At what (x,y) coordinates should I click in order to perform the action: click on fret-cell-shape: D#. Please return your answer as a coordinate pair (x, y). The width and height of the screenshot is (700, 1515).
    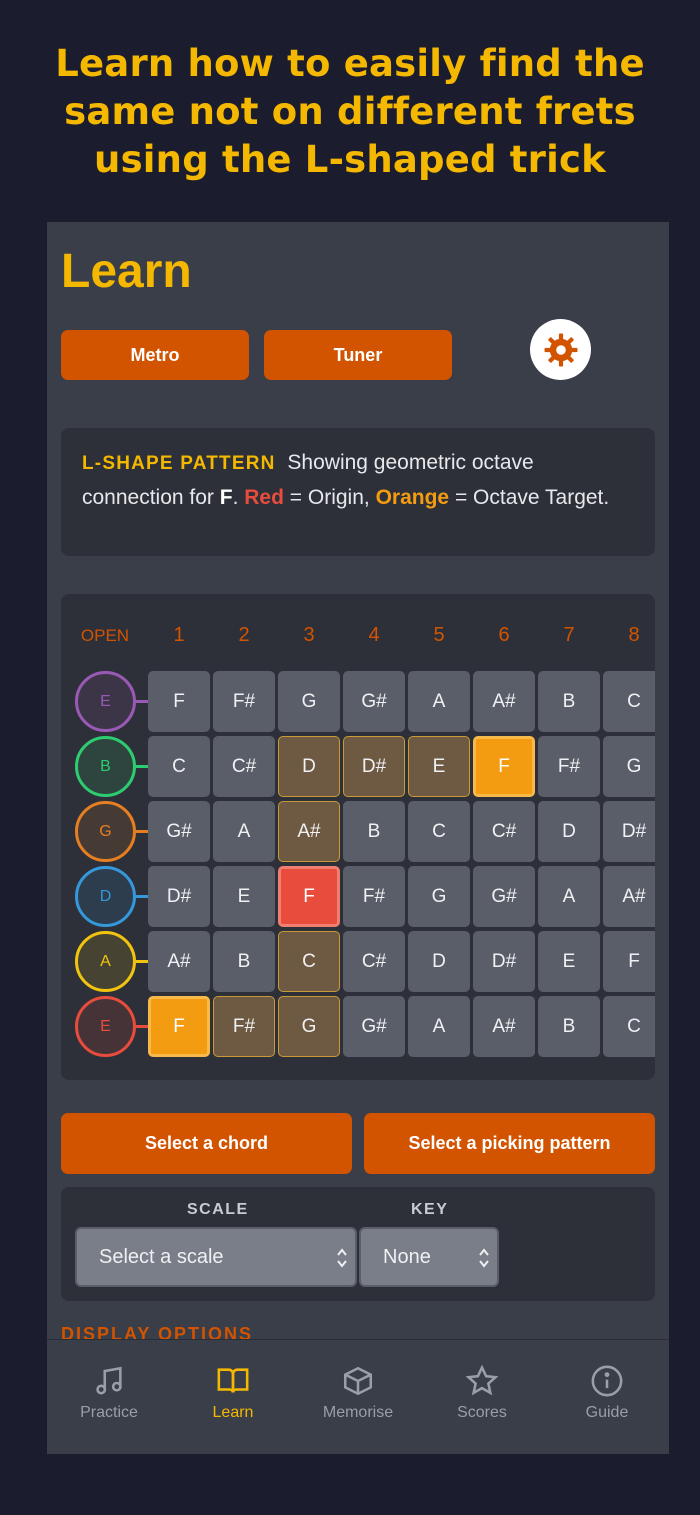
    Looking at the image, I should click on (374, 766).